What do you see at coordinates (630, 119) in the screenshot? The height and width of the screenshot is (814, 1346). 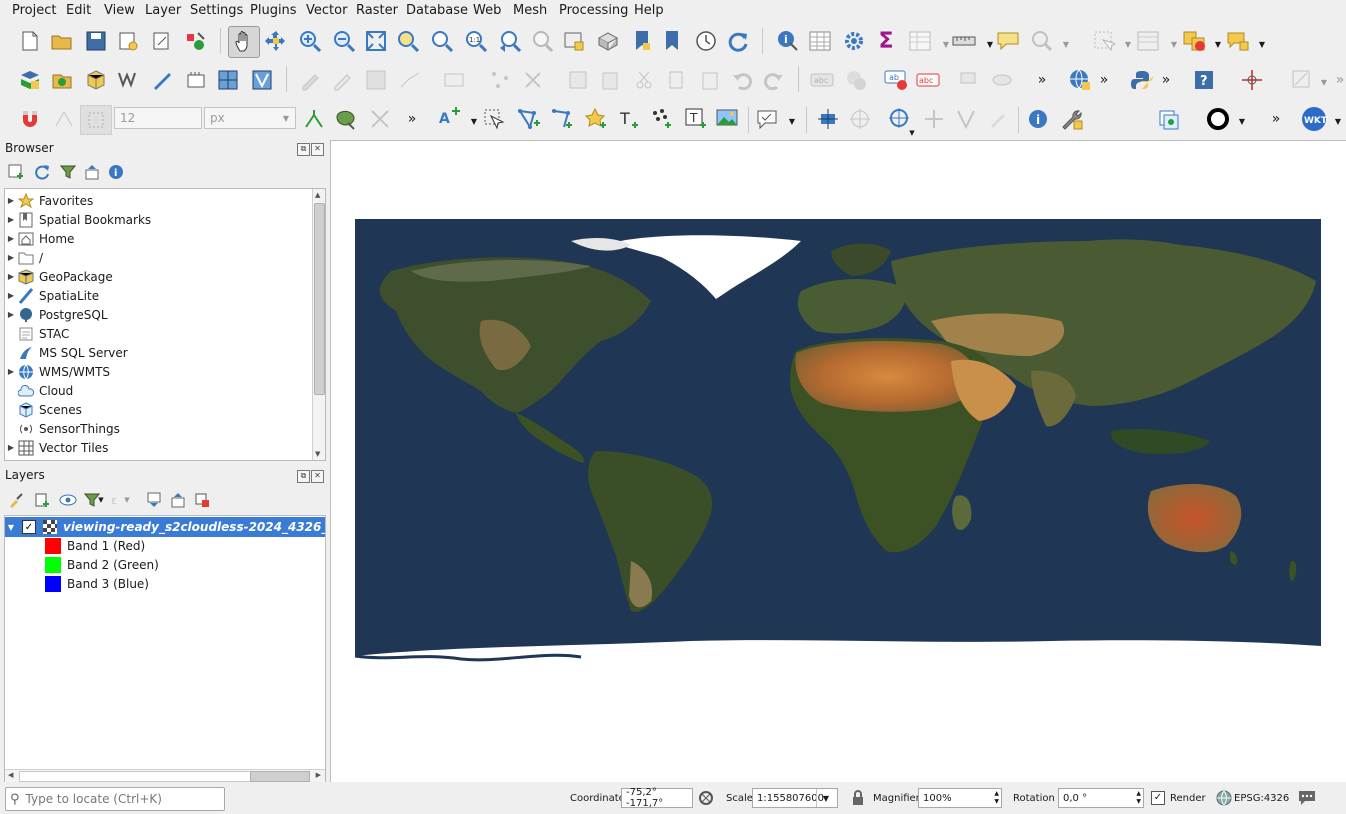 I see `add-text-icon: T` at bounding box center [630, 119].